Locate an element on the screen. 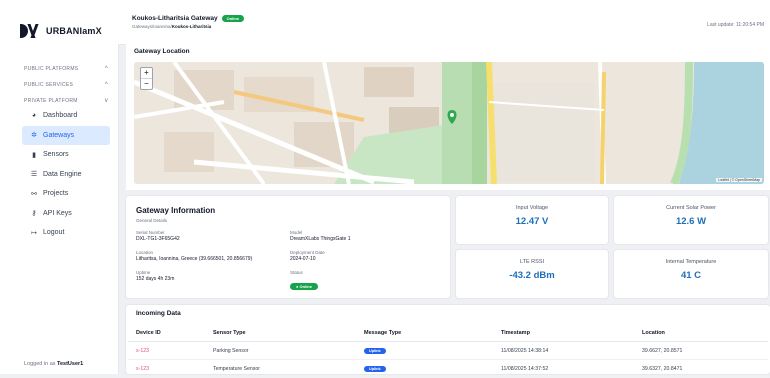  sidebar-item-gateways: ✲ Gateways is located at coordinates (66, 135).